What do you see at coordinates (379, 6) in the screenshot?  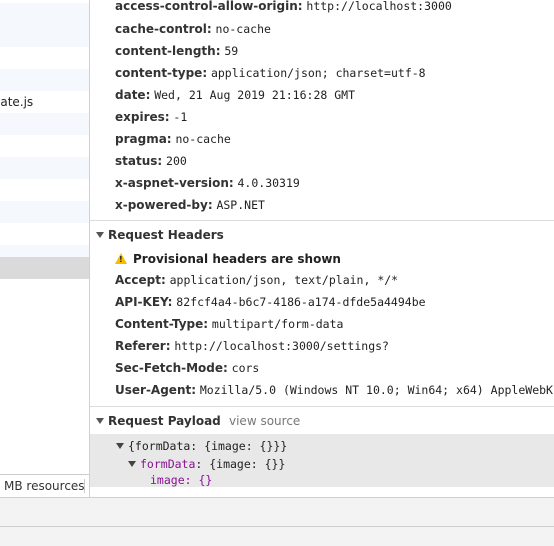 I see `header-value: http://localhost:3000` at bounding box center [379, 6].